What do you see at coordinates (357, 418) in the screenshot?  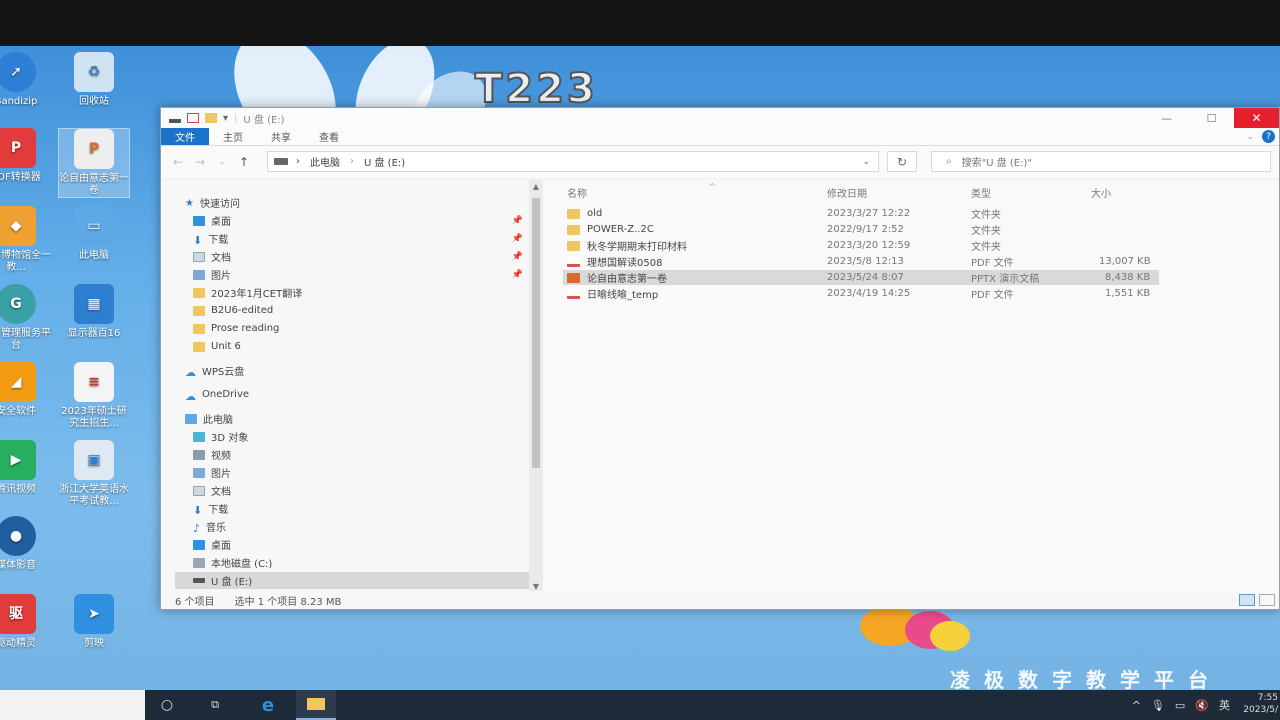 I see `nav-this-pc: 此电脑` at bounding box center [357, 418].